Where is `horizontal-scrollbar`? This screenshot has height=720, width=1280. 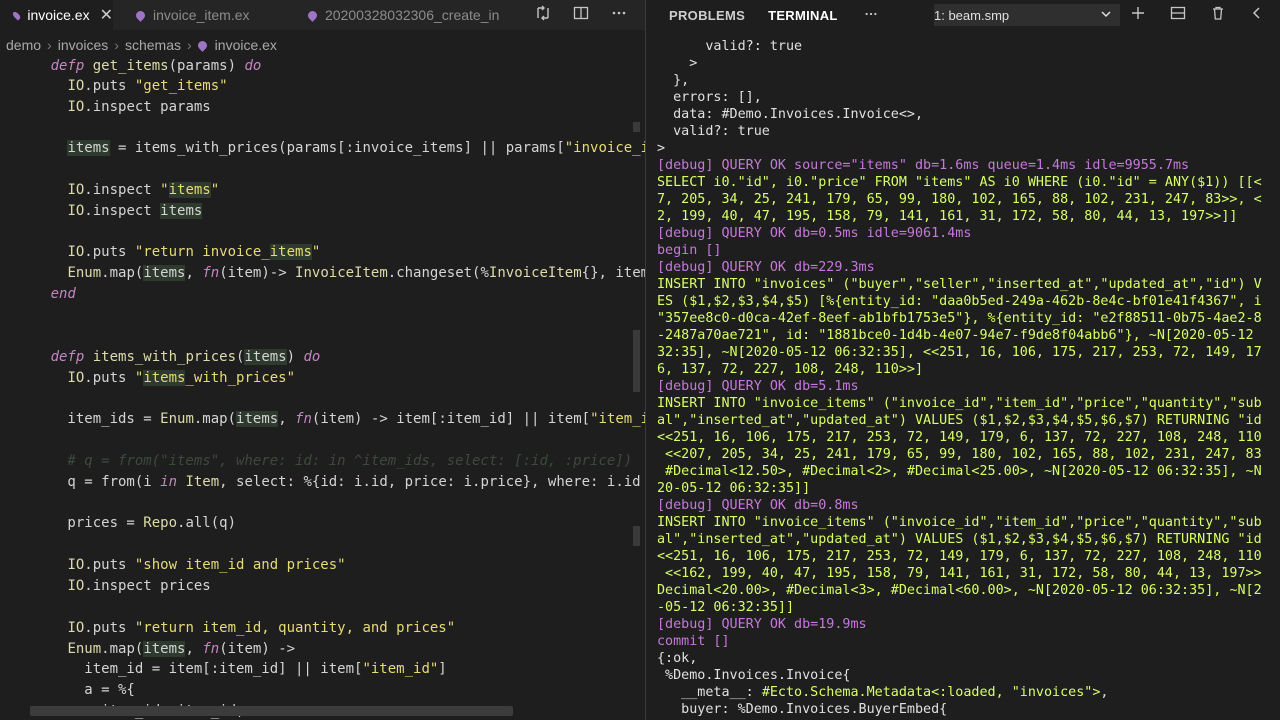
horizontal-scrollbar is located at coordinates (271, 711).